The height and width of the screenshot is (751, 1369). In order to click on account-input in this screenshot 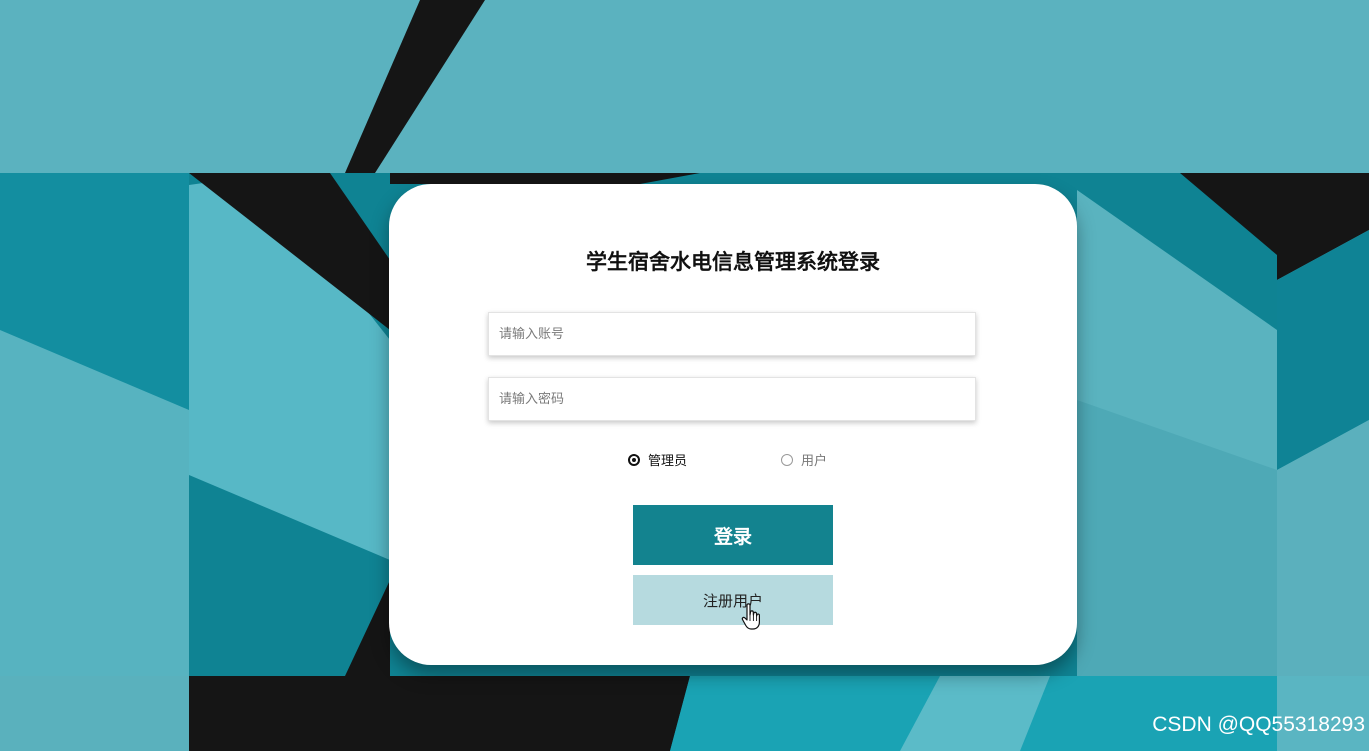, I will do `click(732, 334)`.